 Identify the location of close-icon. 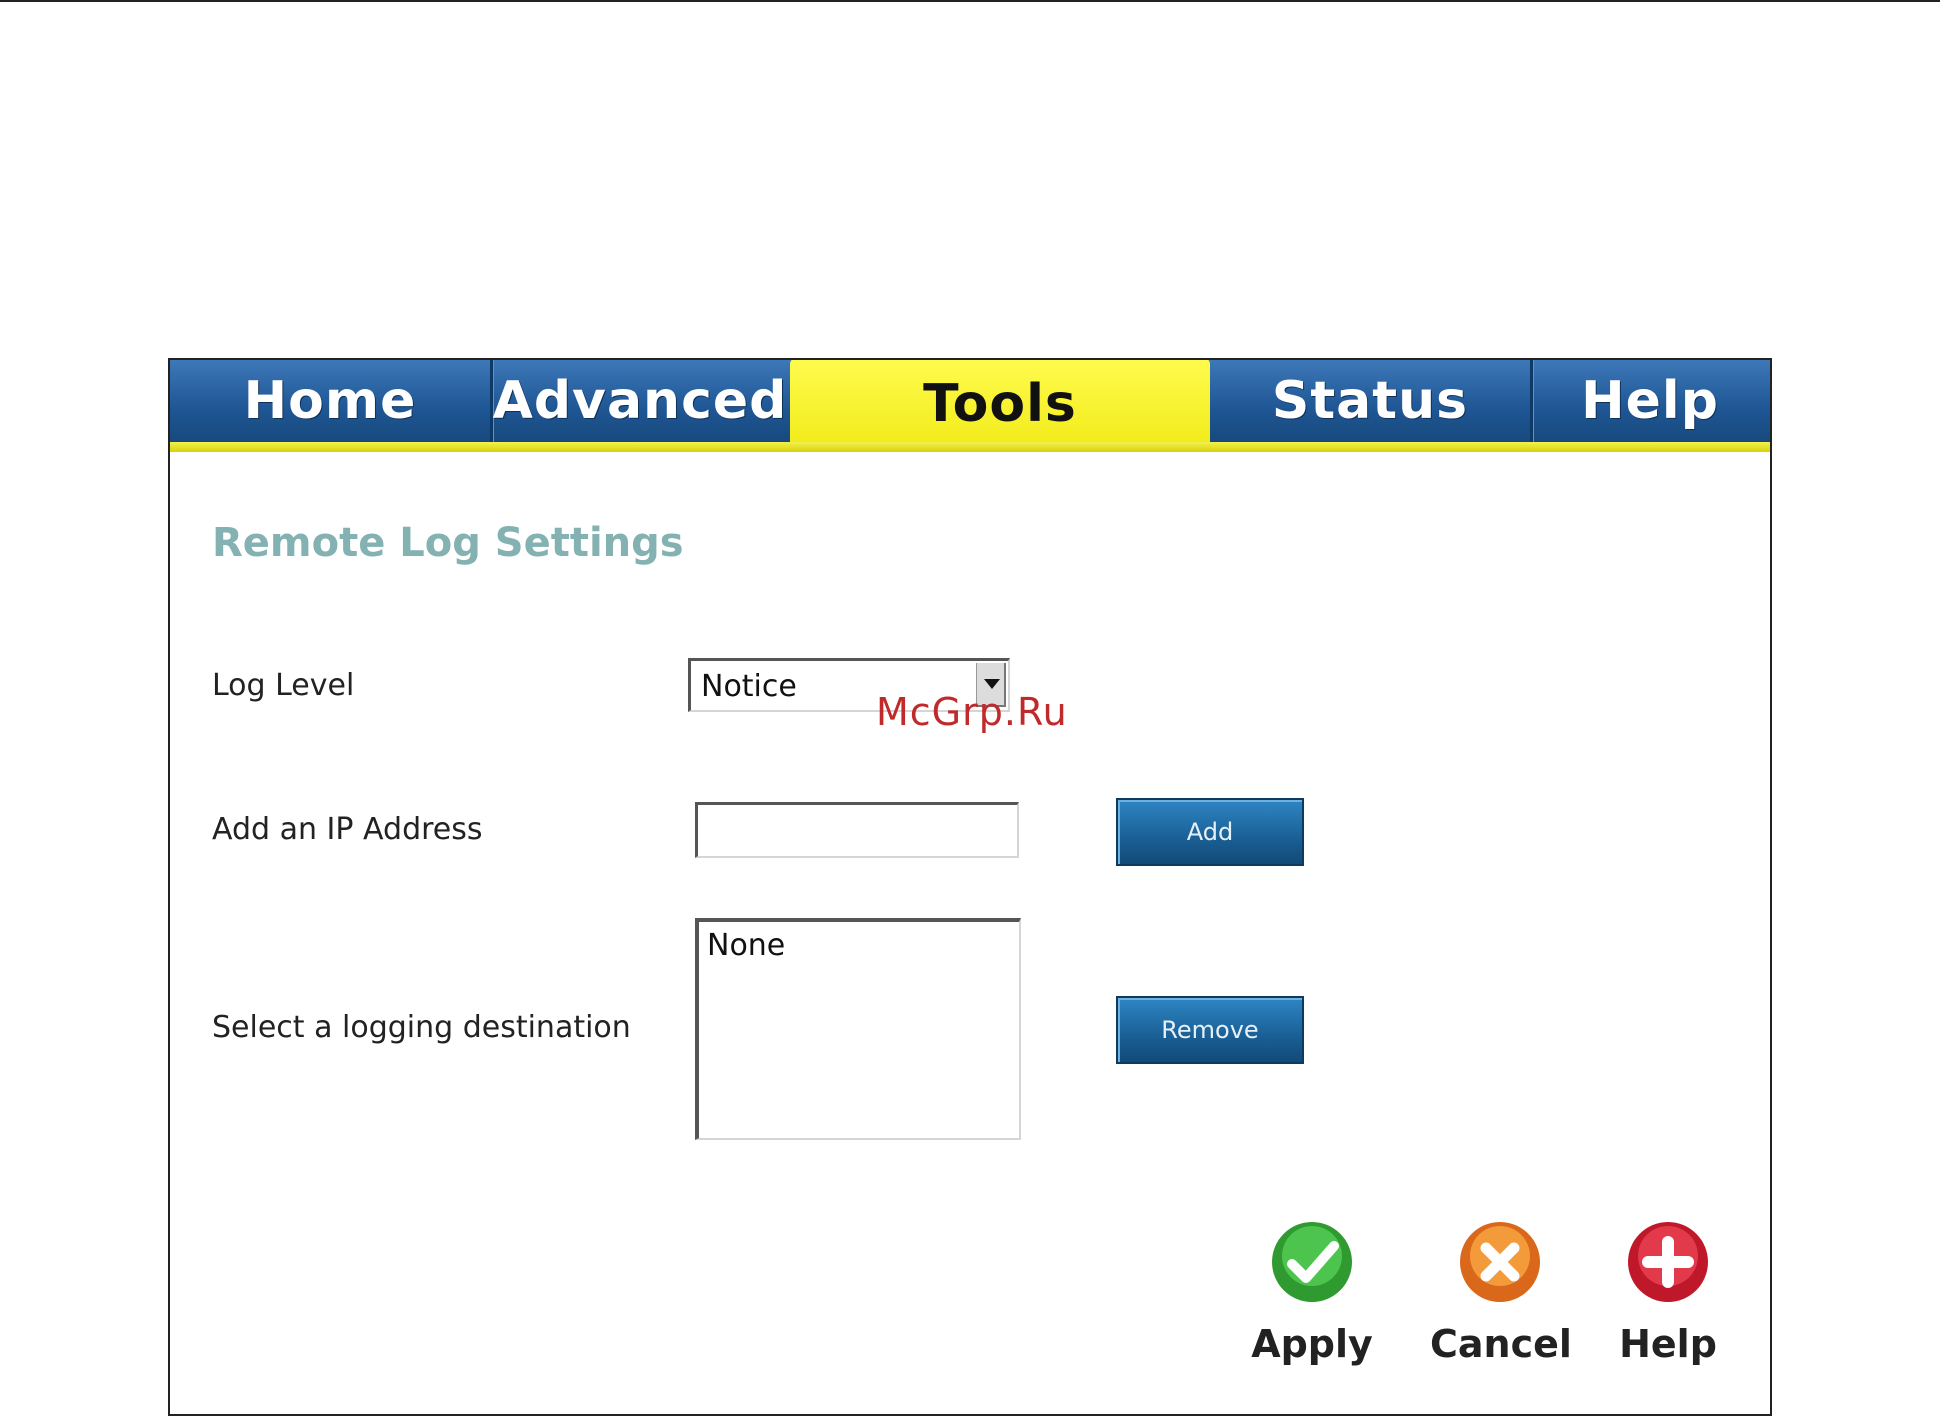
(1500, 1262).